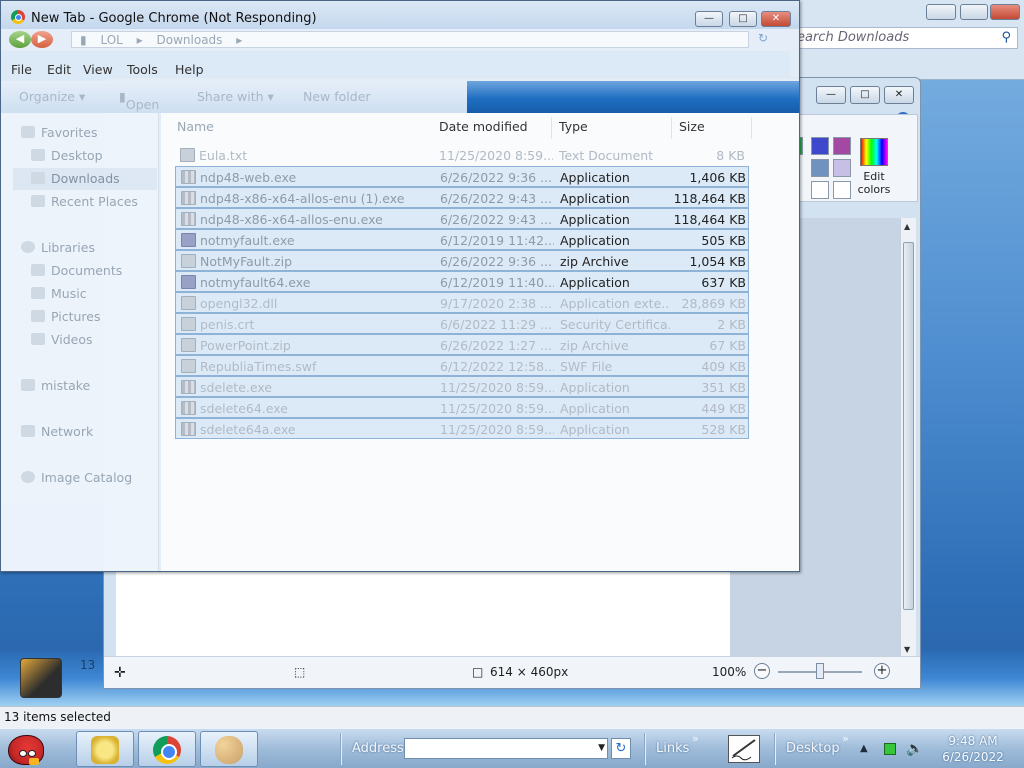 The height and width of the screenshot is (768, 1024). Describe the element at coordinates (84, 201) in the screenshot. I see `nav-recent-places: Recent Places` at that location.